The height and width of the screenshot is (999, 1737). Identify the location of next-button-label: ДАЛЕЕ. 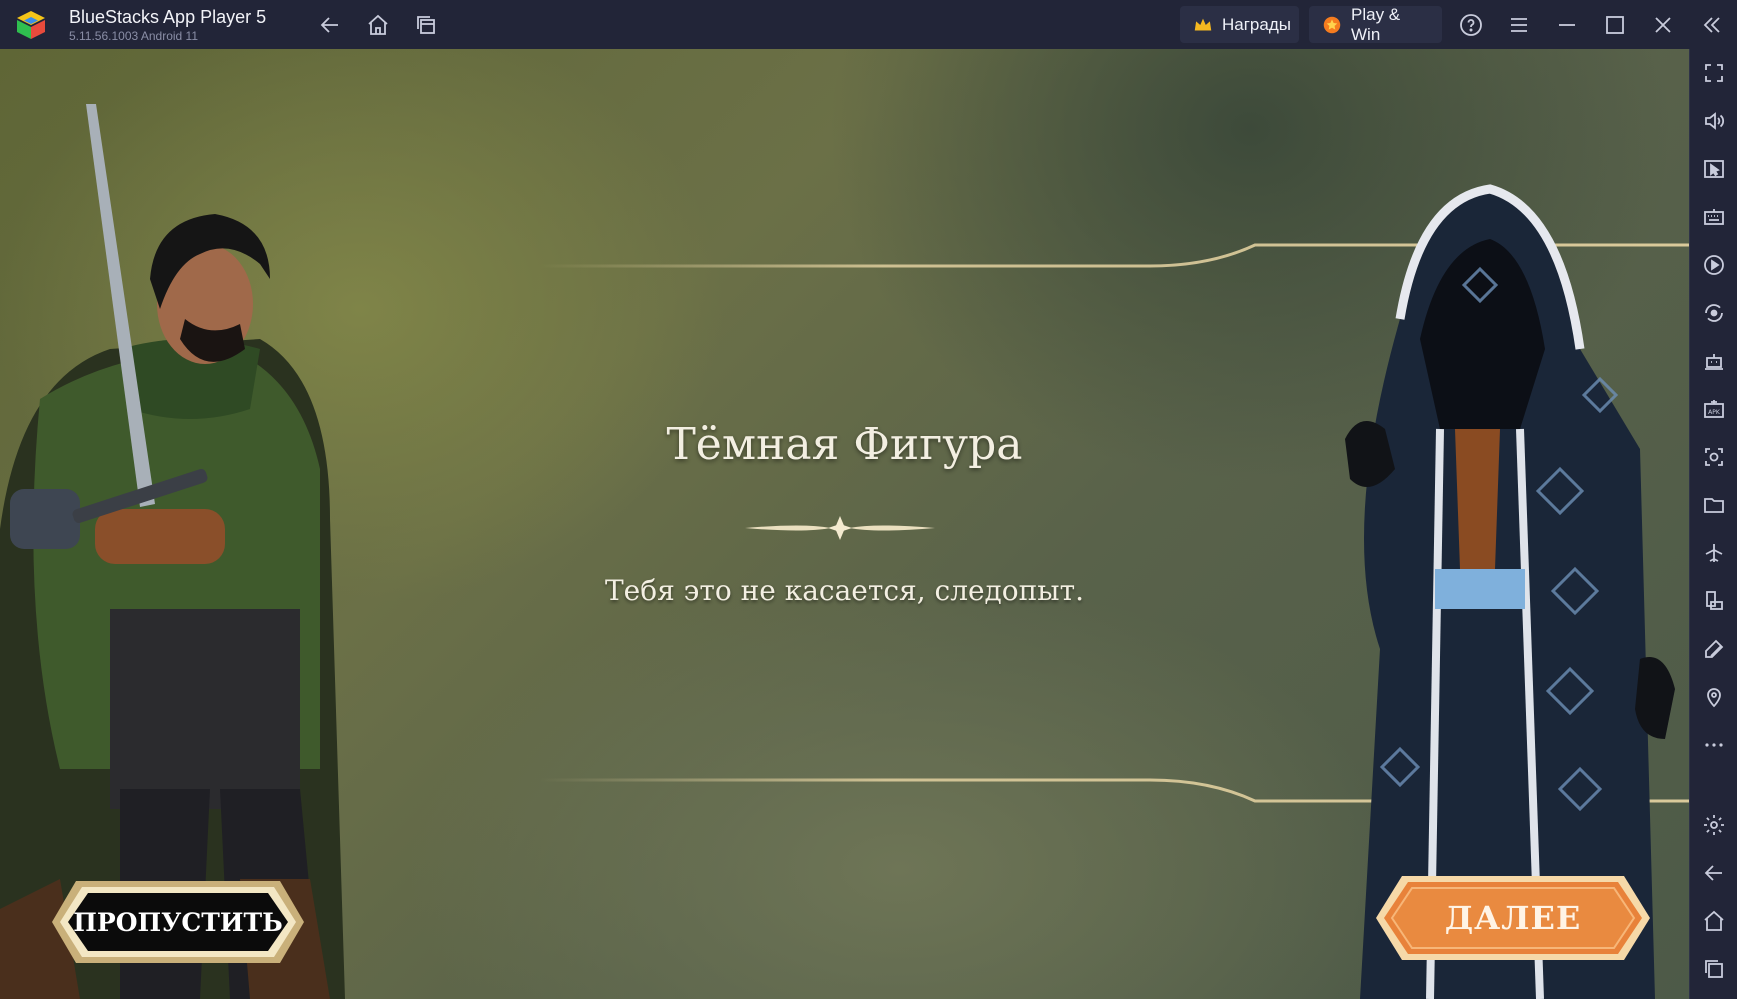
(1513, 918).